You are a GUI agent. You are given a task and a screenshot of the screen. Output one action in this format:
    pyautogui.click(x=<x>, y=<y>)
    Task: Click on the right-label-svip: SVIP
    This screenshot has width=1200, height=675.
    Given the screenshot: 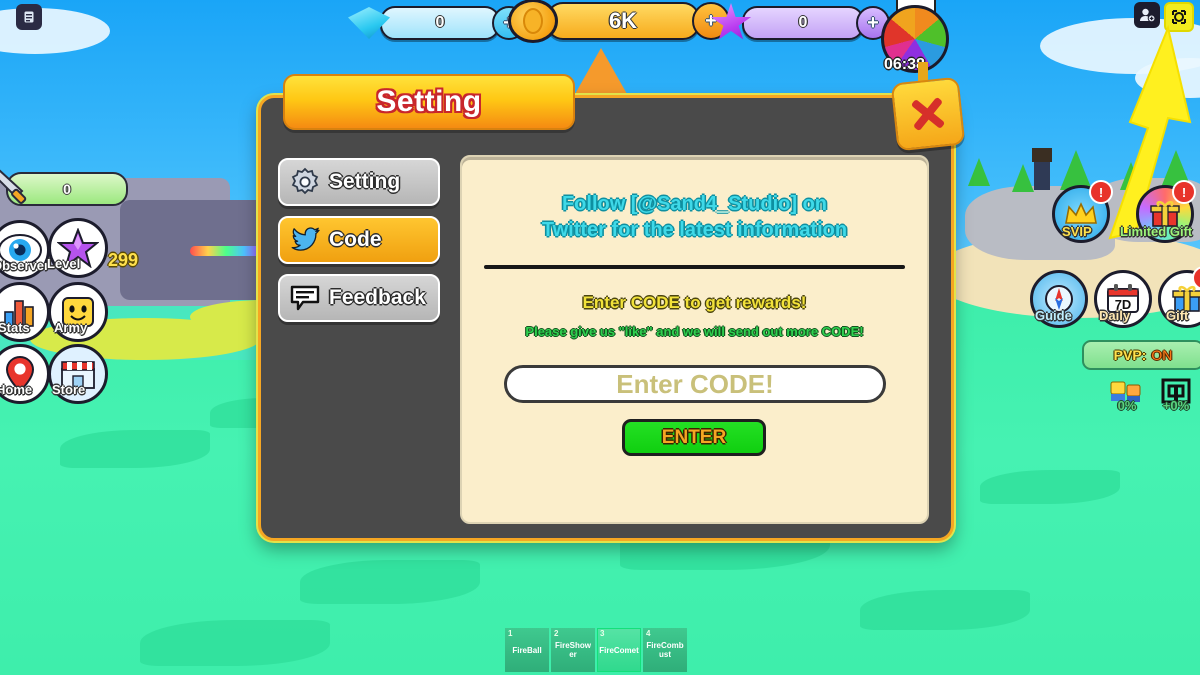 What is the action you would take?
    pyautogui.click(x=1077, y=231)
    